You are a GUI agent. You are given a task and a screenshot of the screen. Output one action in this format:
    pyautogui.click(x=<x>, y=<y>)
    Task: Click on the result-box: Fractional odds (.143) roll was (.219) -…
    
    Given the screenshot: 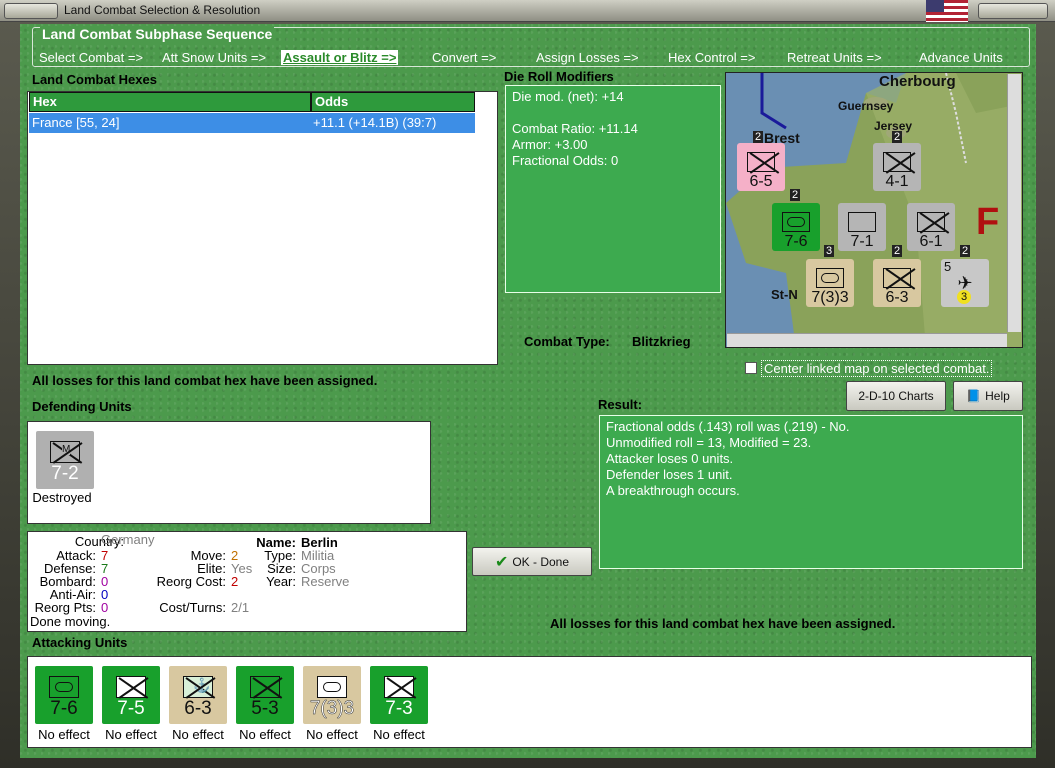 What is the action you would take?
    pyautogui.click(x=811, y=492)
    